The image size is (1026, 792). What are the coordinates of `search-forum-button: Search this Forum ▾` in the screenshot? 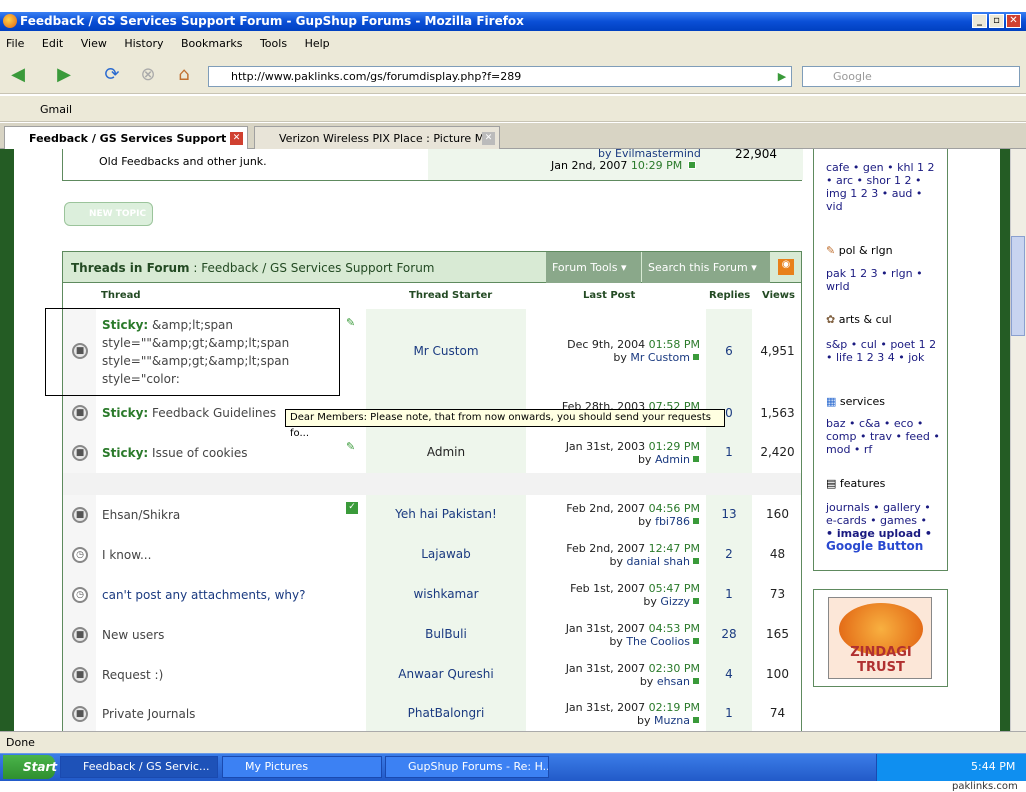 It's located at (706, 267).